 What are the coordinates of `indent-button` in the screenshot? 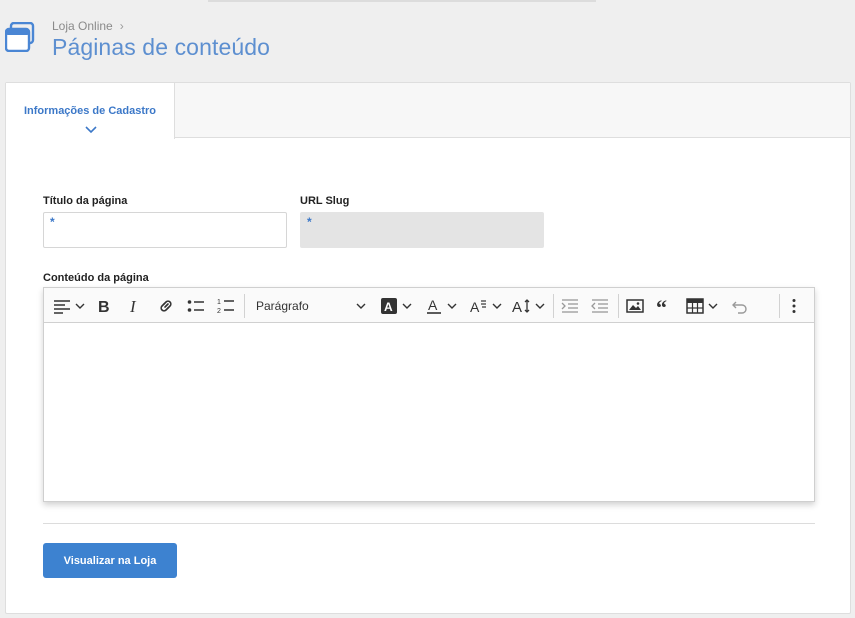 It's located at (600, 306).